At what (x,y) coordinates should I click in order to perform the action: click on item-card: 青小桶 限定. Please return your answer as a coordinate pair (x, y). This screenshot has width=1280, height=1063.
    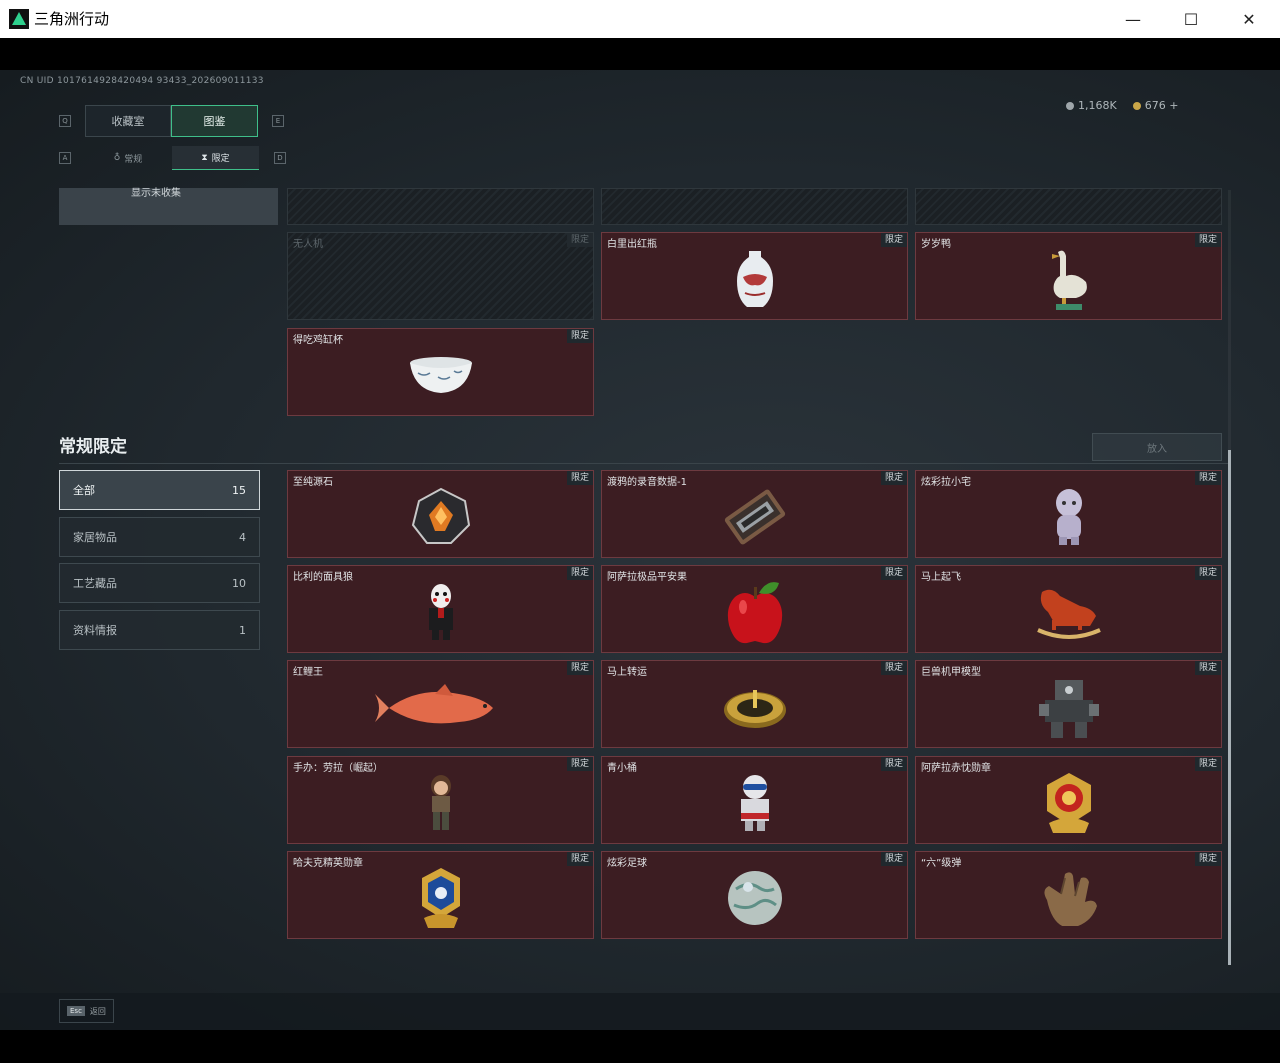
    Looking at the image, I should click on (754, 800).